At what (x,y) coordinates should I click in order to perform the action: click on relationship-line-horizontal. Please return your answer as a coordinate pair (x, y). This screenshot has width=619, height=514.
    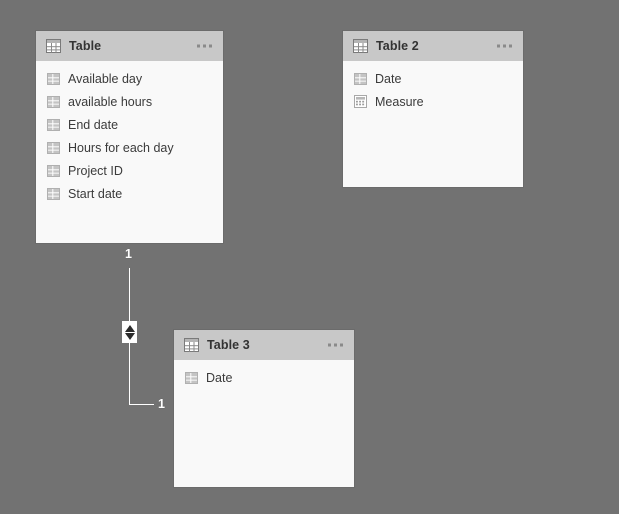
    Looking at the image, I should click on (141, 404).